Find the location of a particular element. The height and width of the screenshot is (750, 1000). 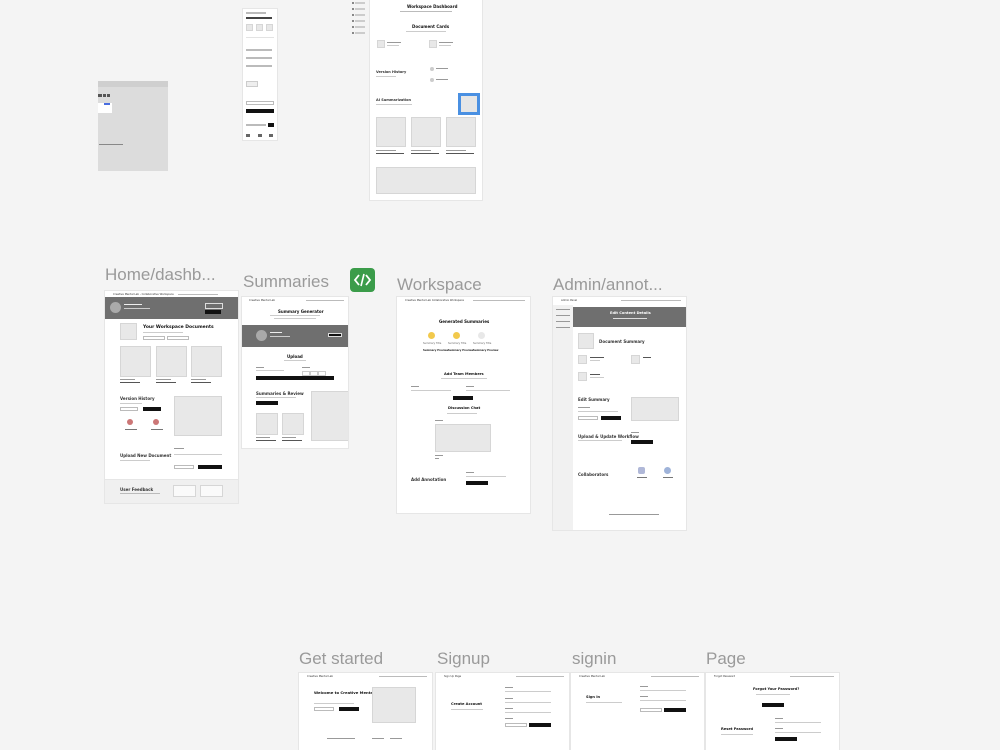

admin-hero: Edit Content Details is located at coordinates (629, 317).